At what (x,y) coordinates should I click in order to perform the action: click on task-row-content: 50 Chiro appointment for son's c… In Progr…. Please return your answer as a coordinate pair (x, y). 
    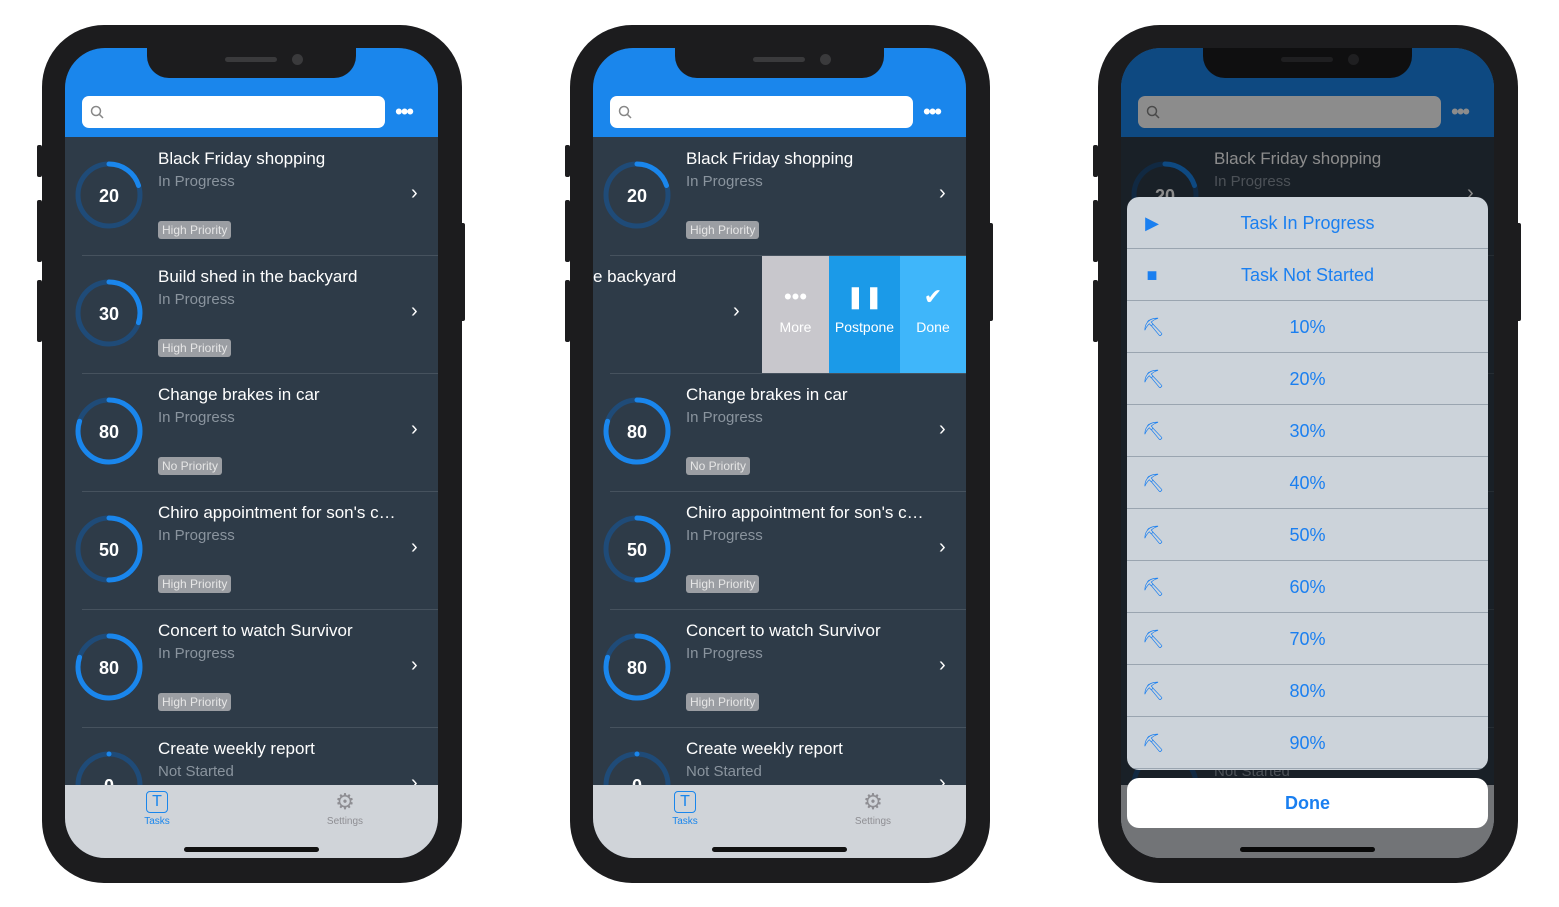
    Looking at the image, I should click on (251, 551).